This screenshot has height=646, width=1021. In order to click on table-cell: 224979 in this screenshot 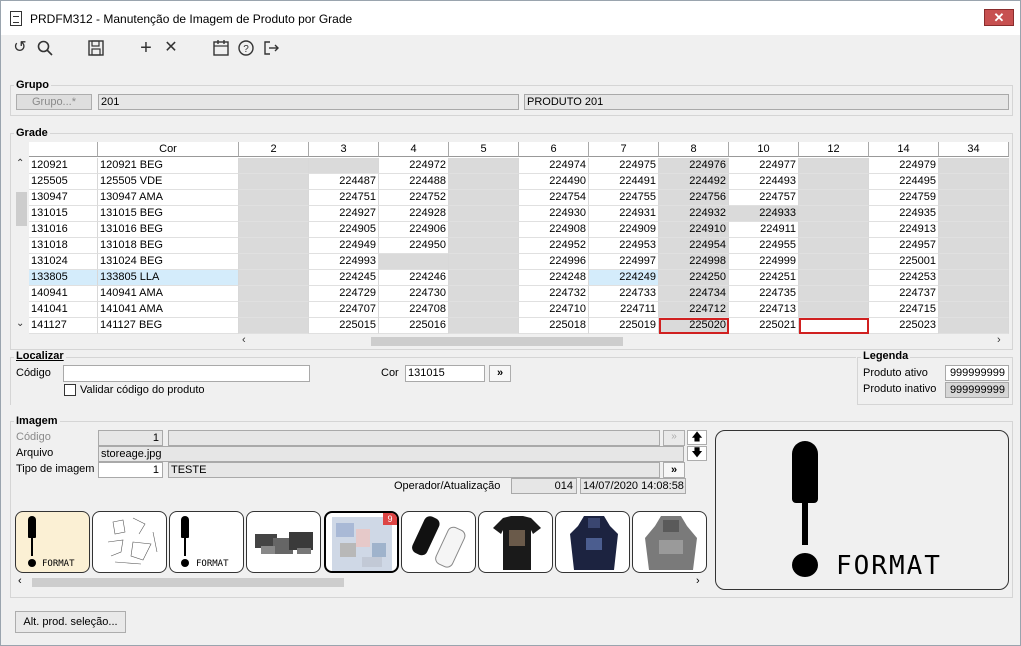, I will do `click(904, 166)`.